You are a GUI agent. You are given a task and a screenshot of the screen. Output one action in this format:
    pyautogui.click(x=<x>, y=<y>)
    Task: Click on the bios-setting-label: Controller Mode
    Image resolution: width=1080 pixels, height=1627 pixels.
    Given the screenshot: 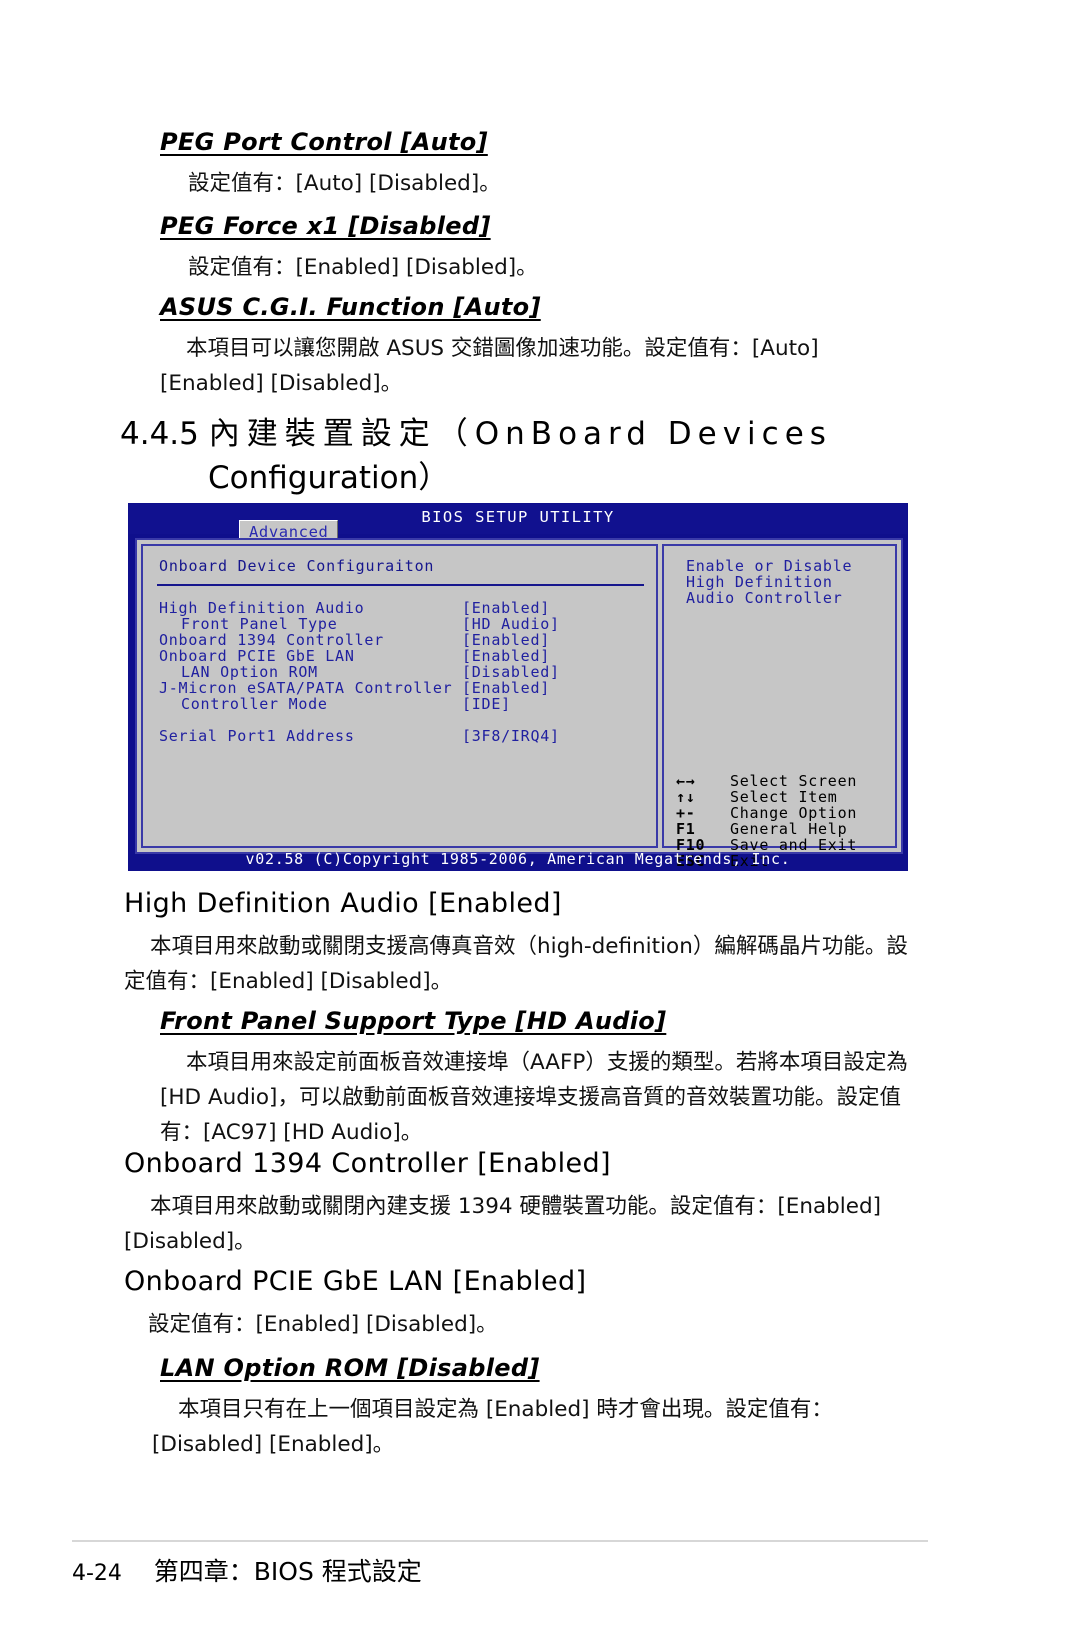 What is the action you would take?
    pyautogui.click(x=254, y=704)
    